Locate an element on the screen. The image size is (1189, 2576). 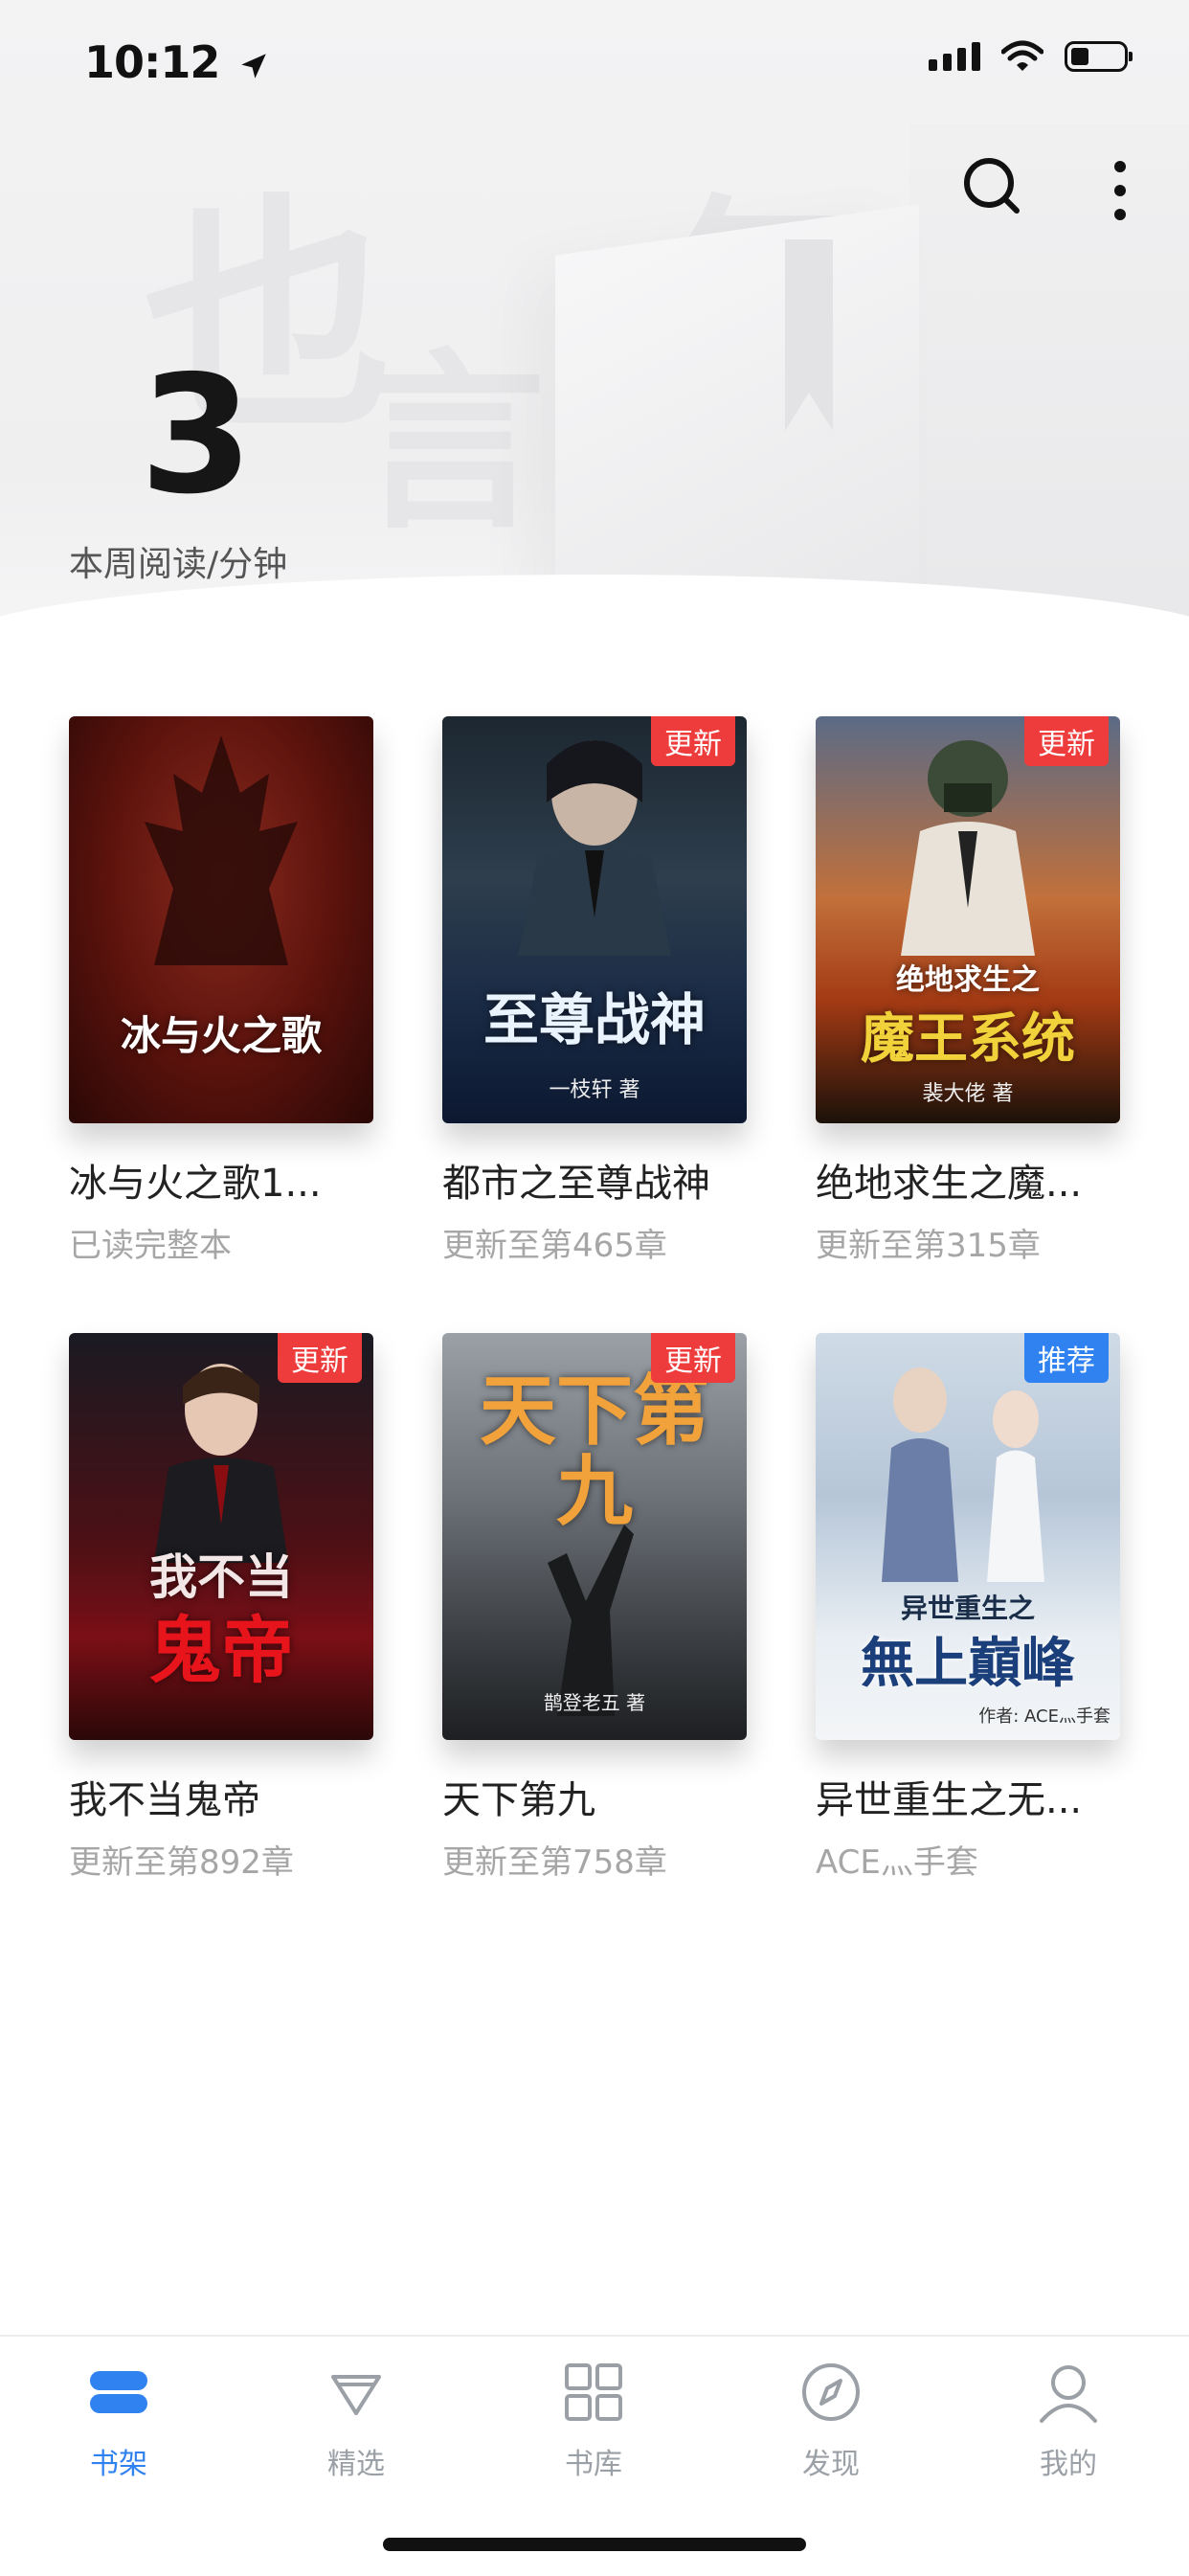
cover-author: 一枝轩 著 is located at coordinates (594, 1090).